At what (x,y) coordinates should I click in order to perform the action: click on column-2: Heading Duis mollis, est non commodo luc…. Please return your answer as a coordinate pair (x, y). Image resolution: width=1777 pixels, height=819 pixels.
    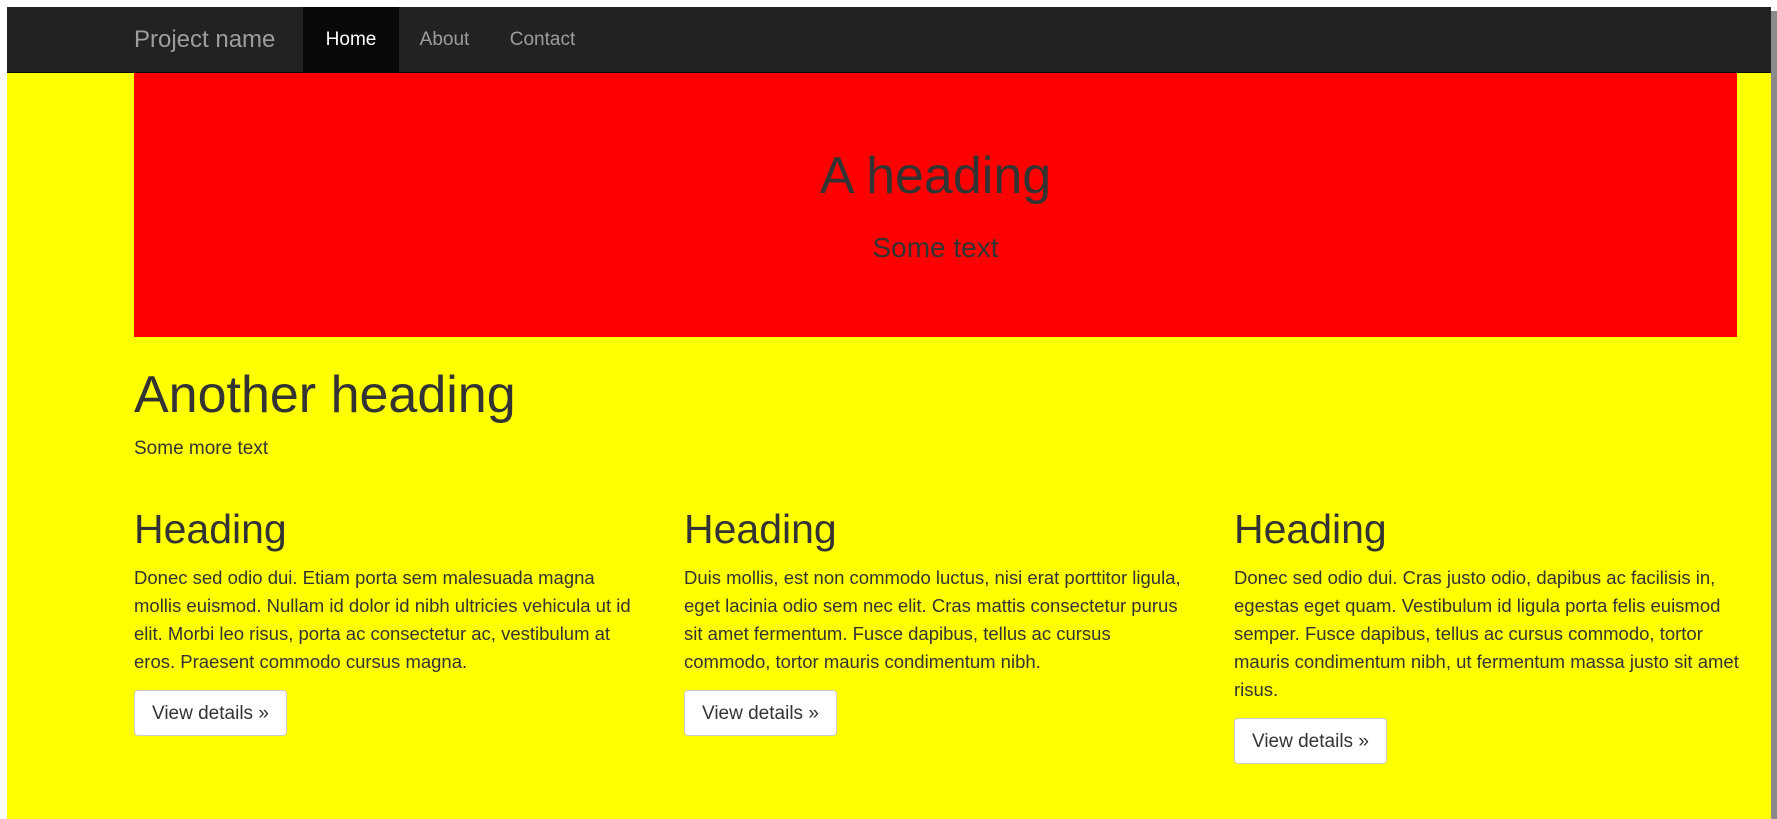
    Looking at the image, I should click on (939, 621).